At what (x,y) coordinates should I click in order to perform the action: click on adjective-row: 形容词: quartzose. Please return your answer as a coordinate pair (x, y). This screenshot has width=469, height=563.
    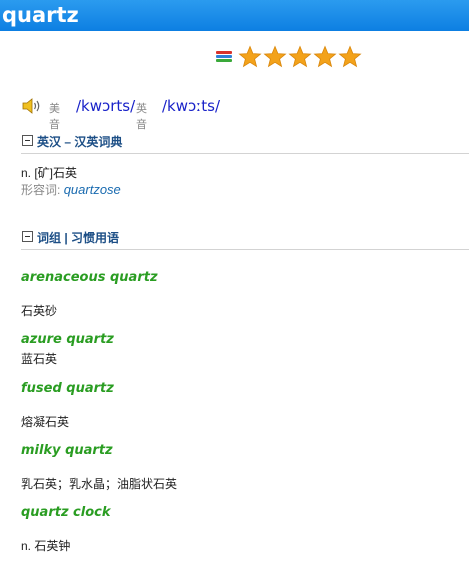
    Looking at the image, I should click on (71, 189).